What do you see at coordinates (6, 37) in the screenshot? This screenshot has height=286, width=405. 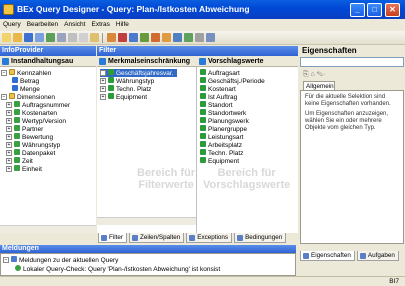 I see `new-query-icon` at bounding box center [6, 37].